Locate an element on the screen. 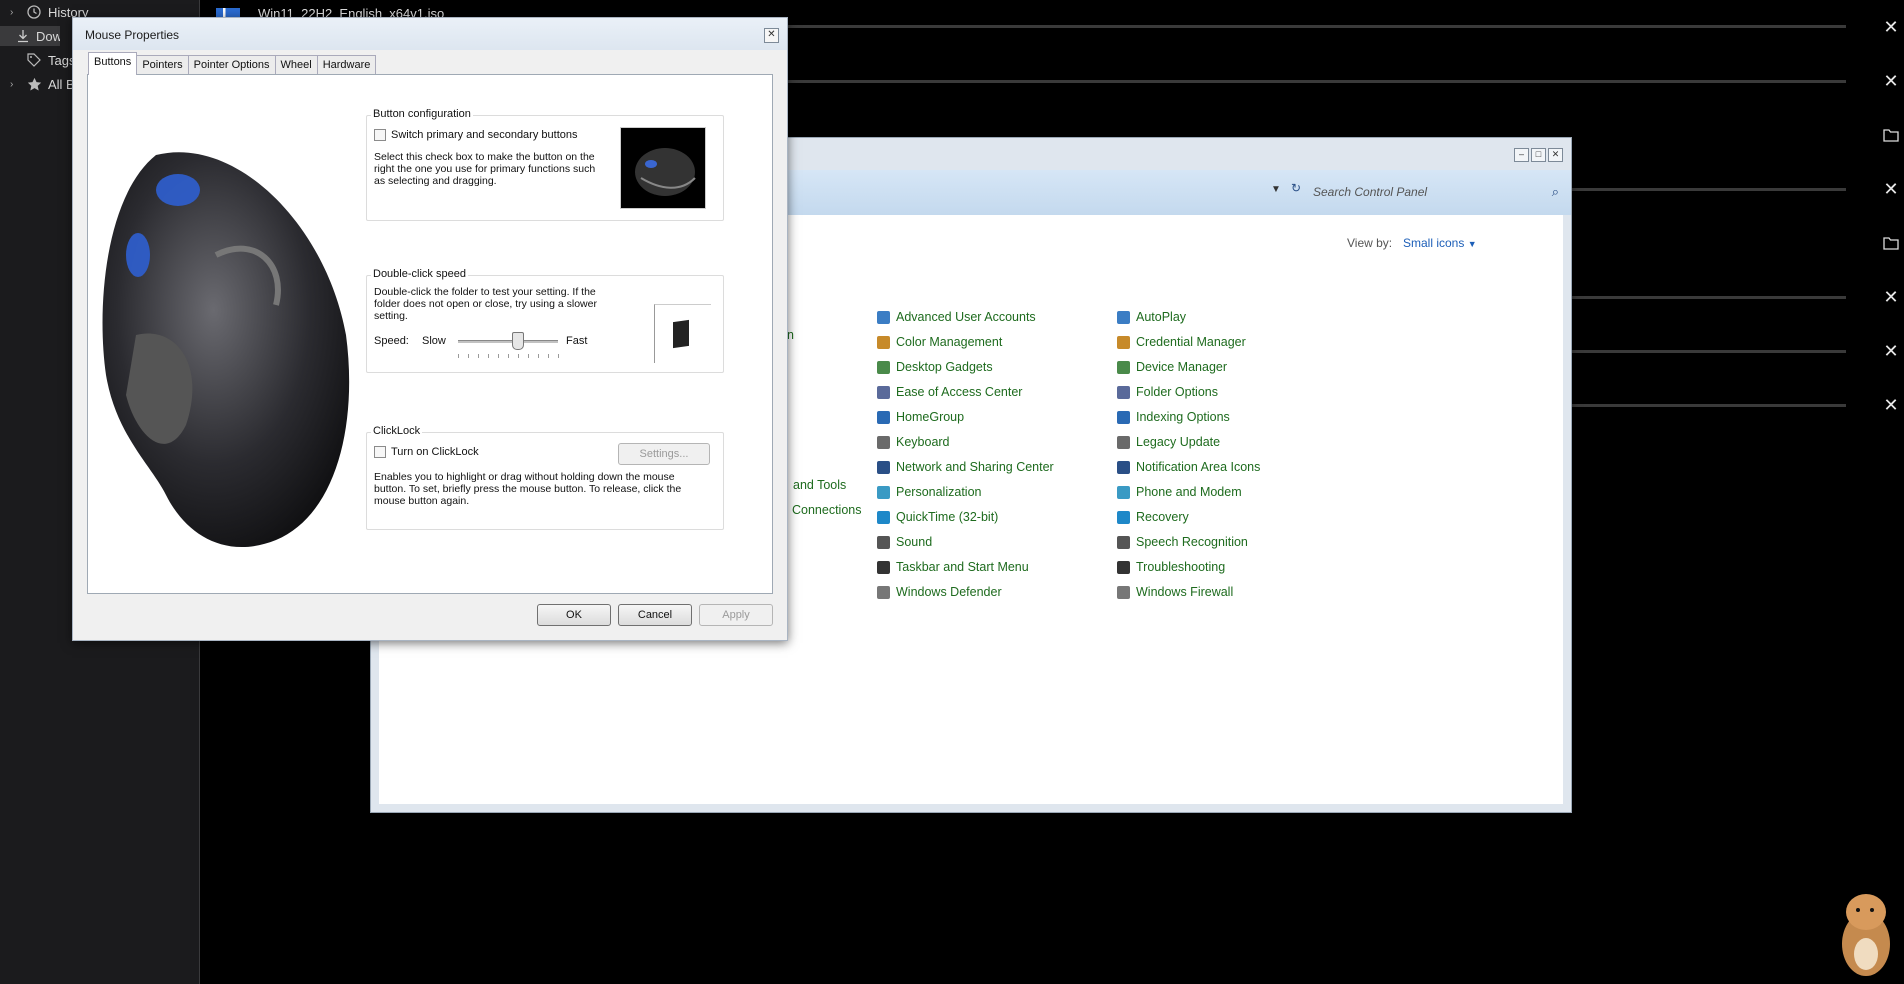  sidebar-item-label: Down is located at coordinates (48, 36).